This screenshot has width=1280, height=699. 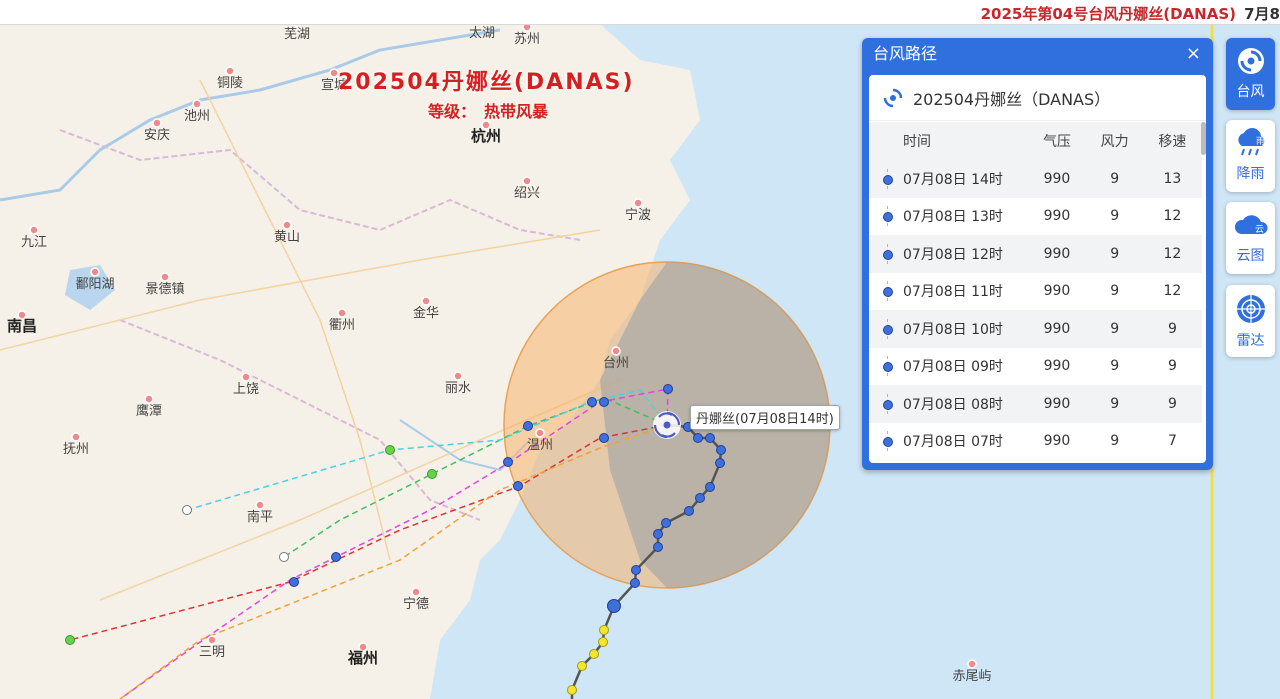 What do you see at coordinates (1172, 142) in the screenshot?
I see `col-speed: 移速` at bounding box center [1172, 142].